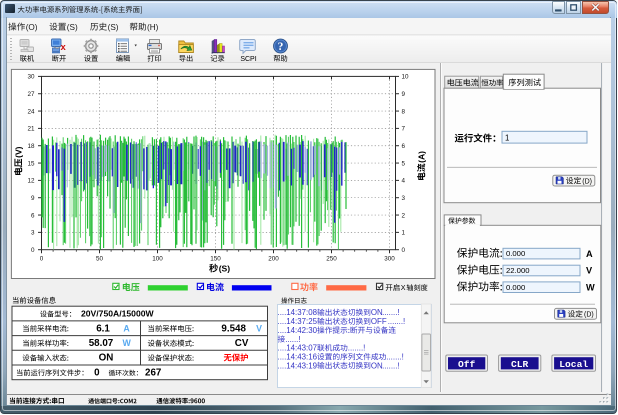  I want to click on svg-text: (O), so click(32, 27).